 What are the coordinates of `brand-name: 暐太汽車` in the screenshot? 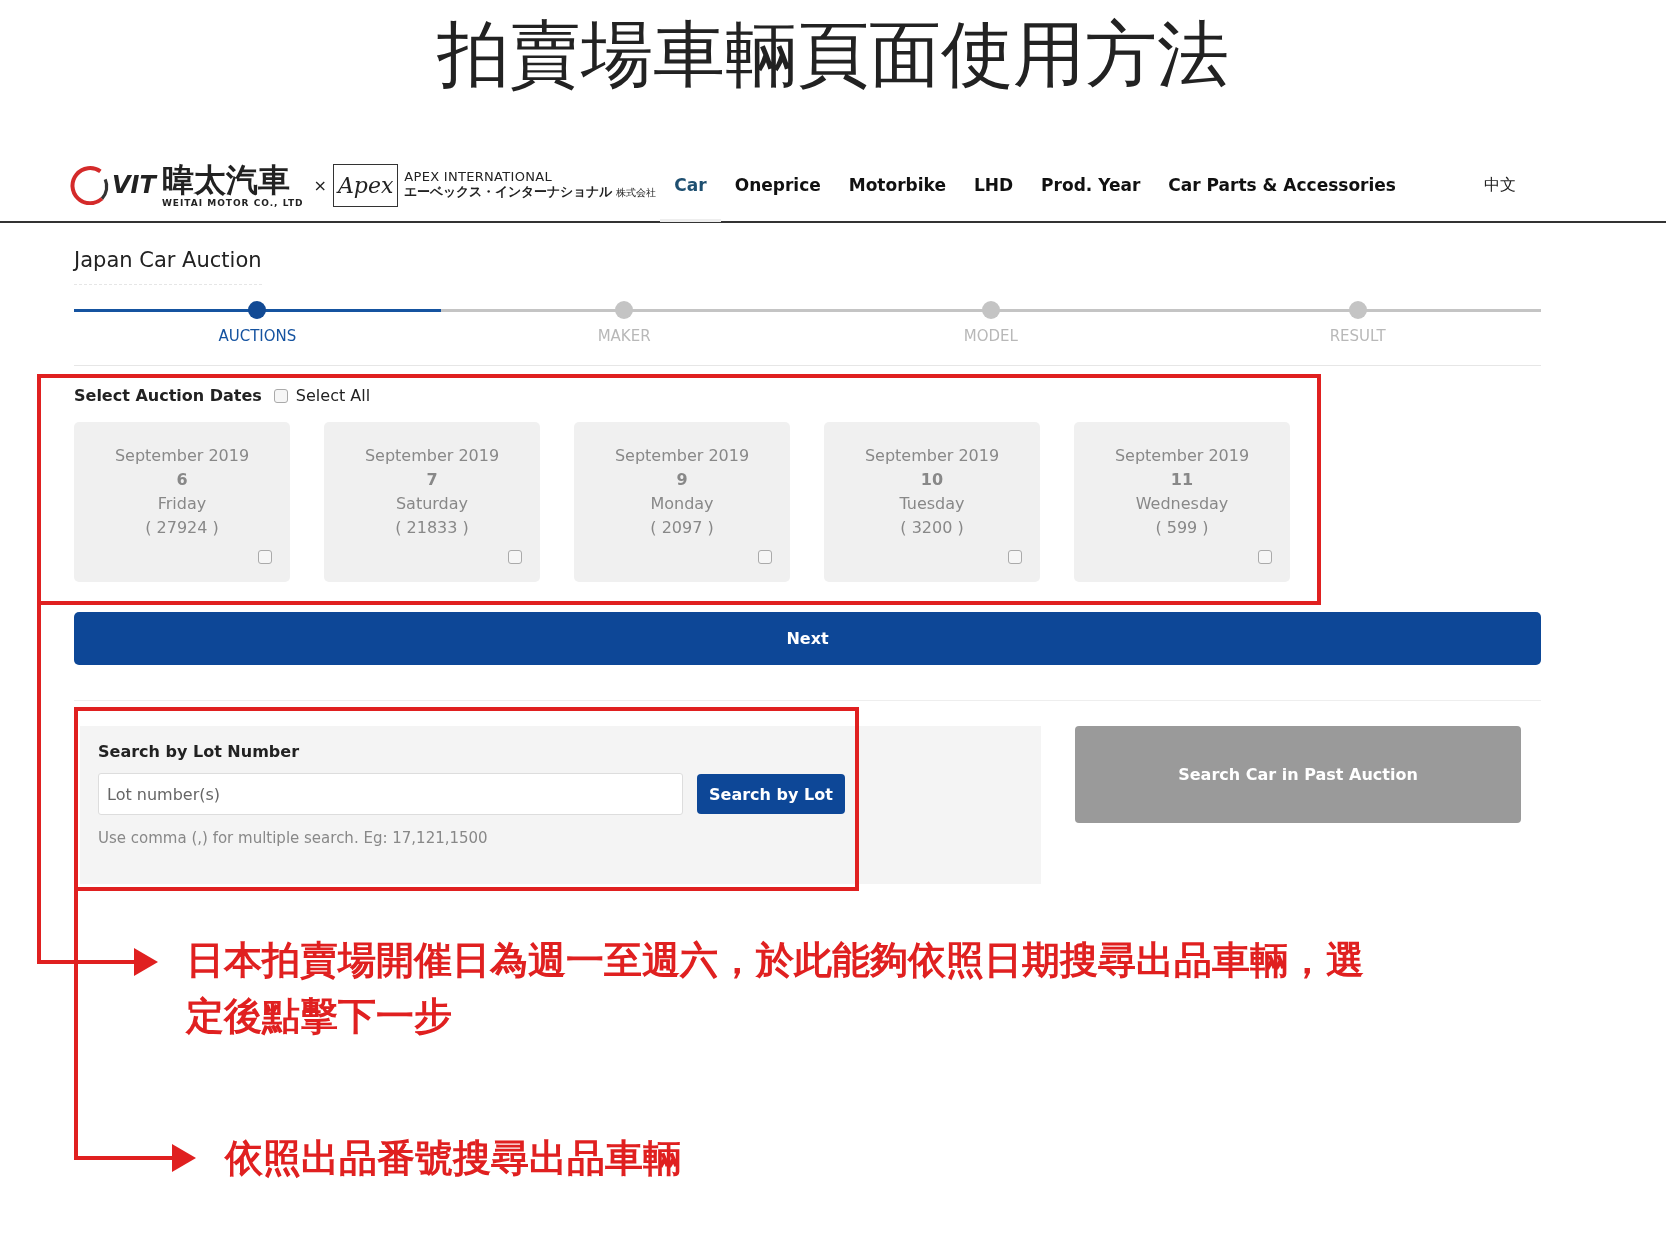 It's located at (226, 180).